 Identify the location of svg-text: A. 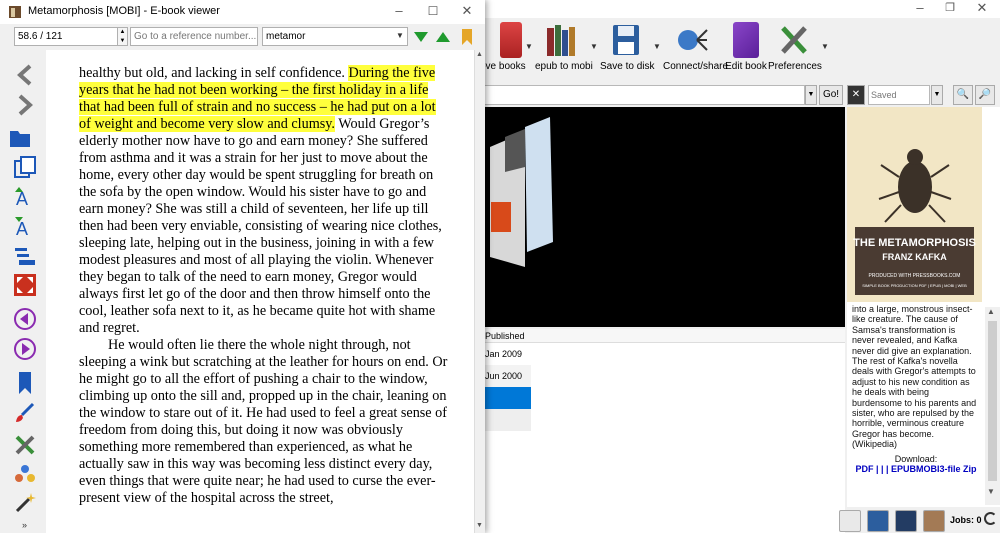
(22, 229).